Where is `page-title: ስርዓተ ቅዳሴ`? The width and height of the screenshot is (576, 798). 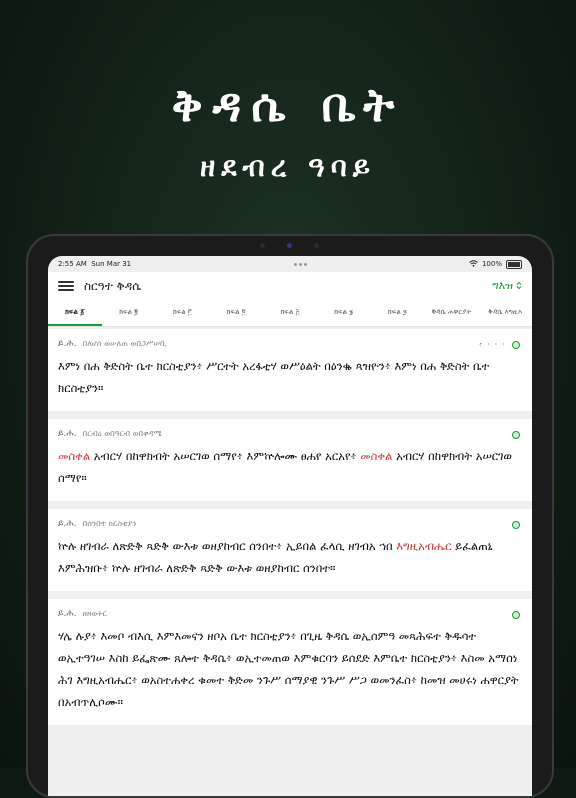
page-title: ስርዓተ ቅዳሴ is located at coordinates (113, 285).